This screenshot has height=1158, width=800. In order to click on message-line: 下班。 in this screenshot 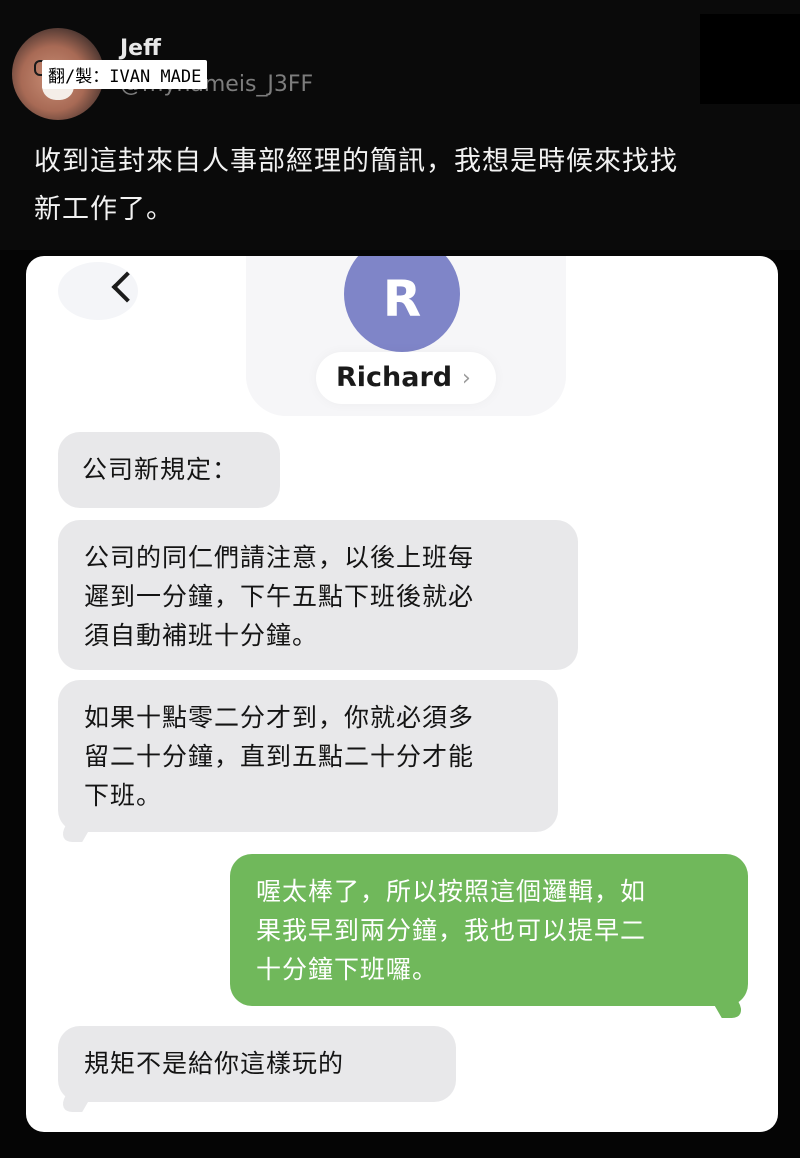, I will do `click(123, 795)`.